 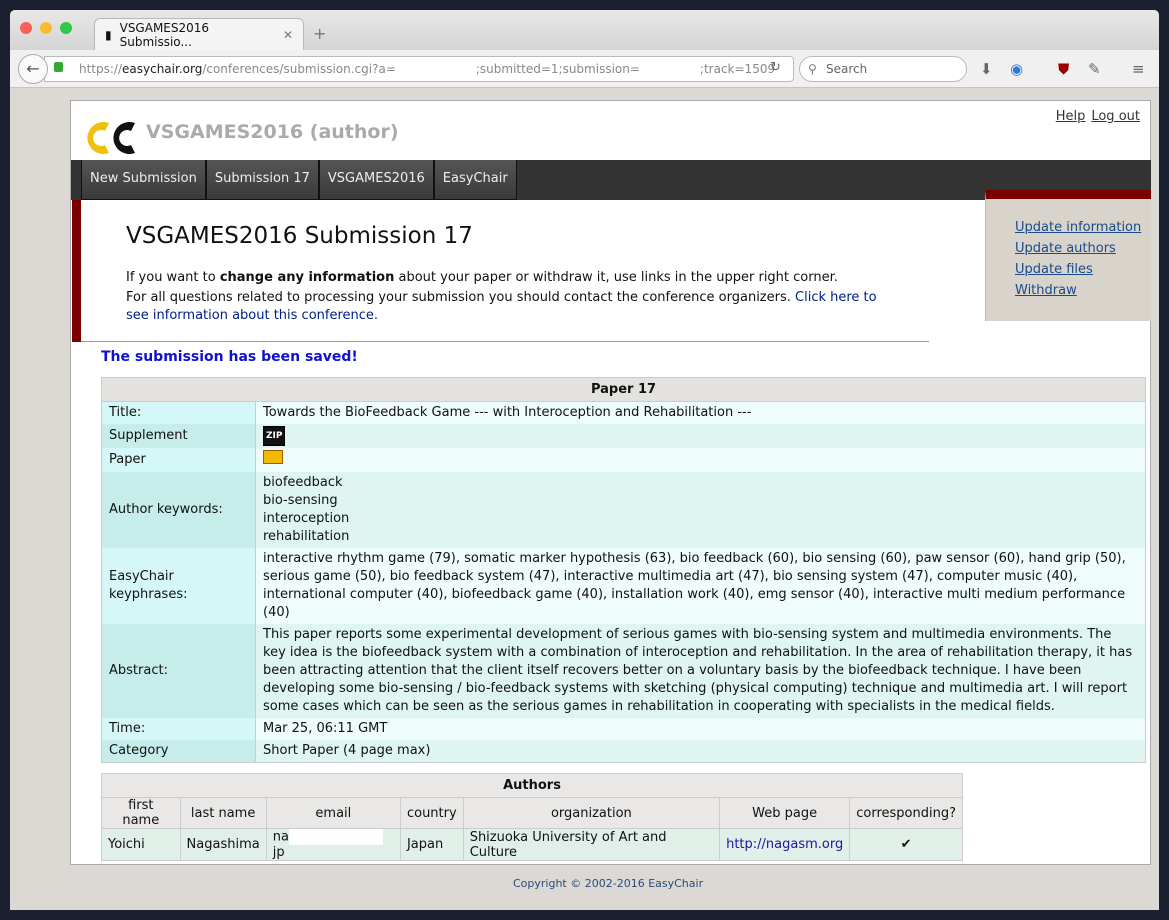 I want to click on row-label: Paper, so click(x=178, y=460).